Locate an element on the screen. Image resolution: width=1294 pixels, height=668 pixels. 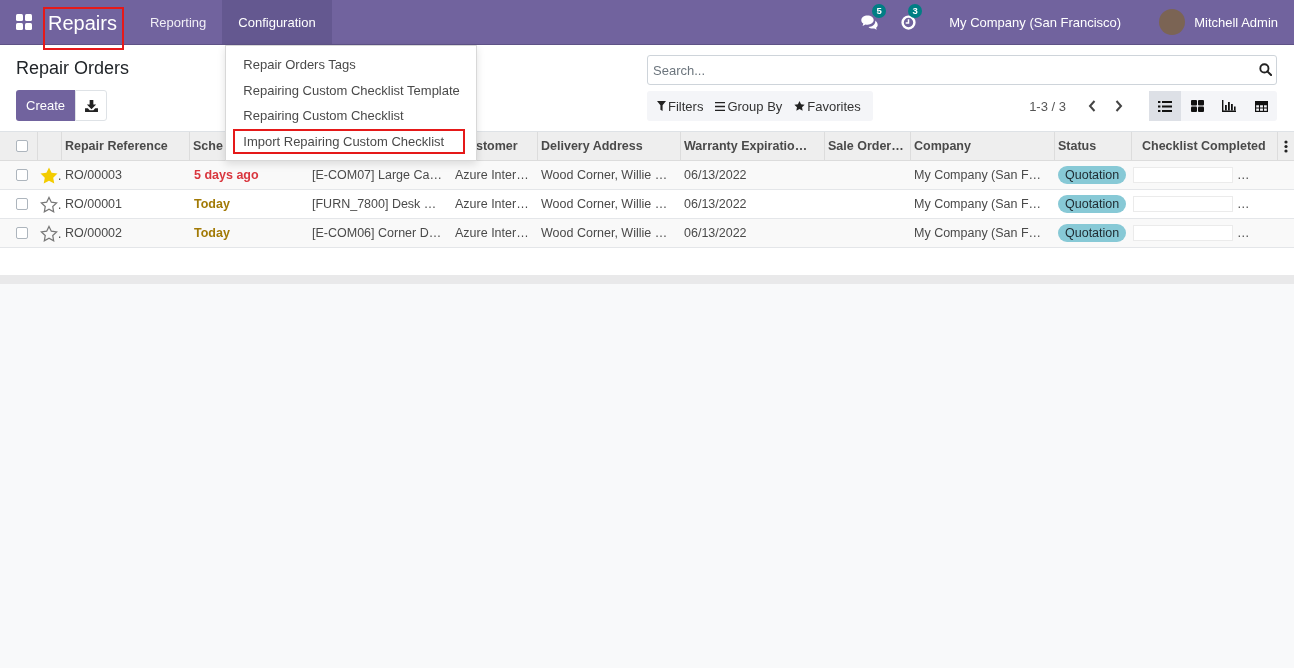
filter-icon is located at coordinates (661, 106).